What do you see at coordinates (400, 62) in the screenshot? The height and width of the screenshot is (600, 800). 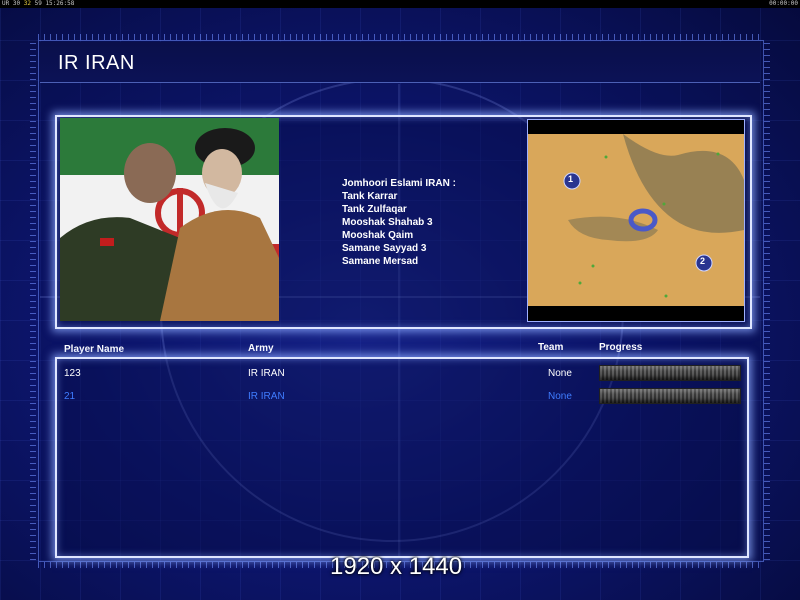 I see `title-bar: IR IRAN` at bounding box center [400, 62].